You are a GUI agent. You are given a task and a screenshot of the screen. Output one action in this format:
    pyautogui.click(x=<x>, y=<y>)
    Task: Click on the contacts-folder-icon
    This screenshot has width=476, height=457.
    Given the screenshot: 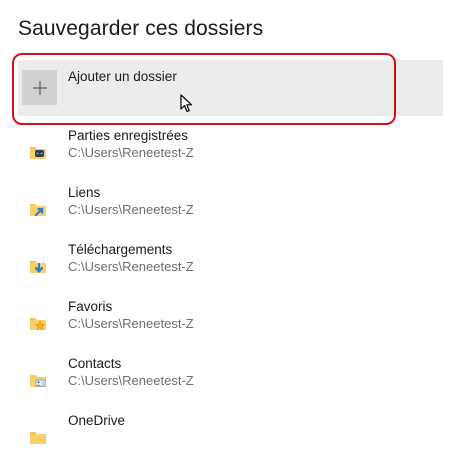 What is the action you would take?
    pyautogui.click(x=38, y=381)
    